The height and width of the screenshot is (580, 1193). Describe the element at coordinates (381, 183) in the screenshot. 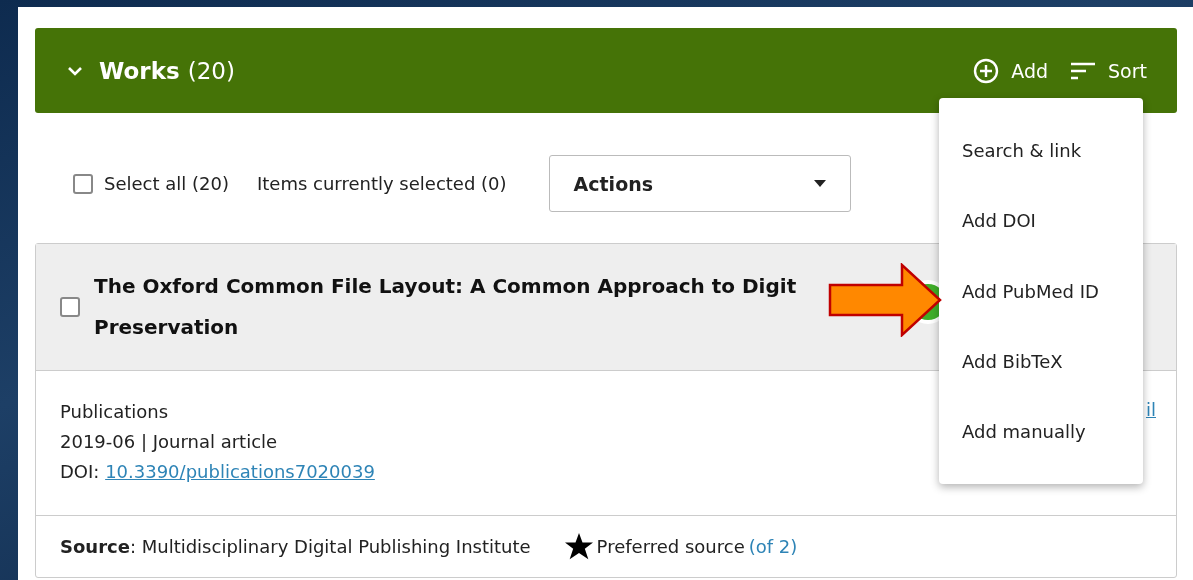

I see `selected-count-text: Items currently selected (0)` at that location.